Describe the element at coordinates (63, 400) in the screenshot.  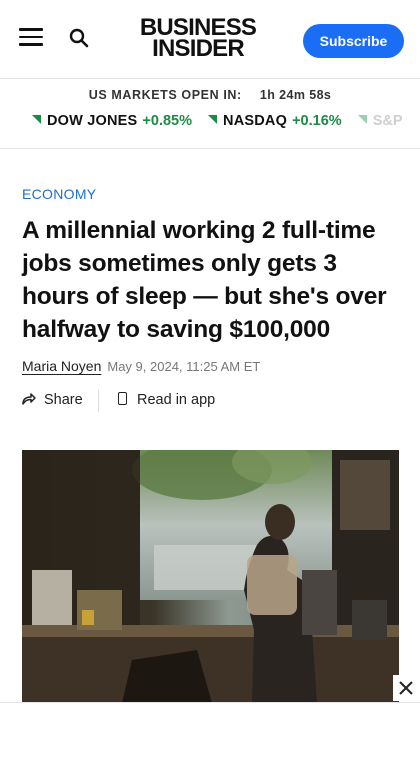
I see `share-label: Share` at that location.